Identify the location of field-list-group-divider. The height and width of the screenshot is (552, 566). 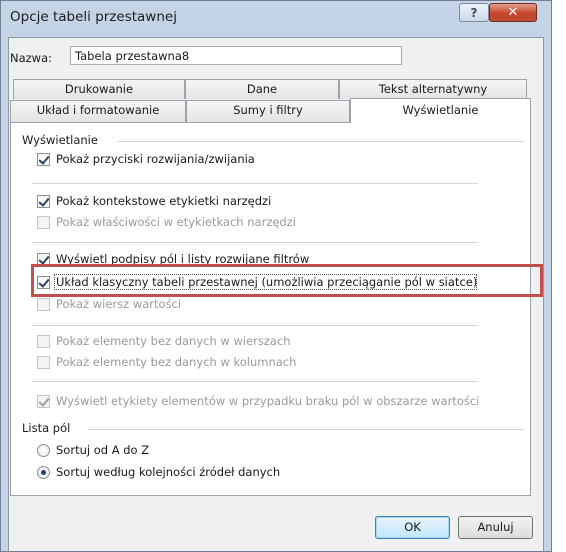
(306, 429).